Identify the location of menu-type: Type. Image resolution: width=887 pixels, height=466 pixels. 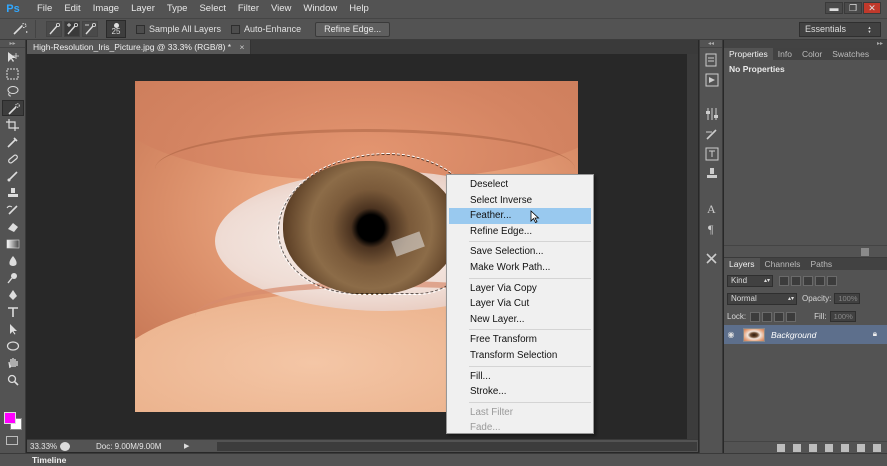
(177, 9).